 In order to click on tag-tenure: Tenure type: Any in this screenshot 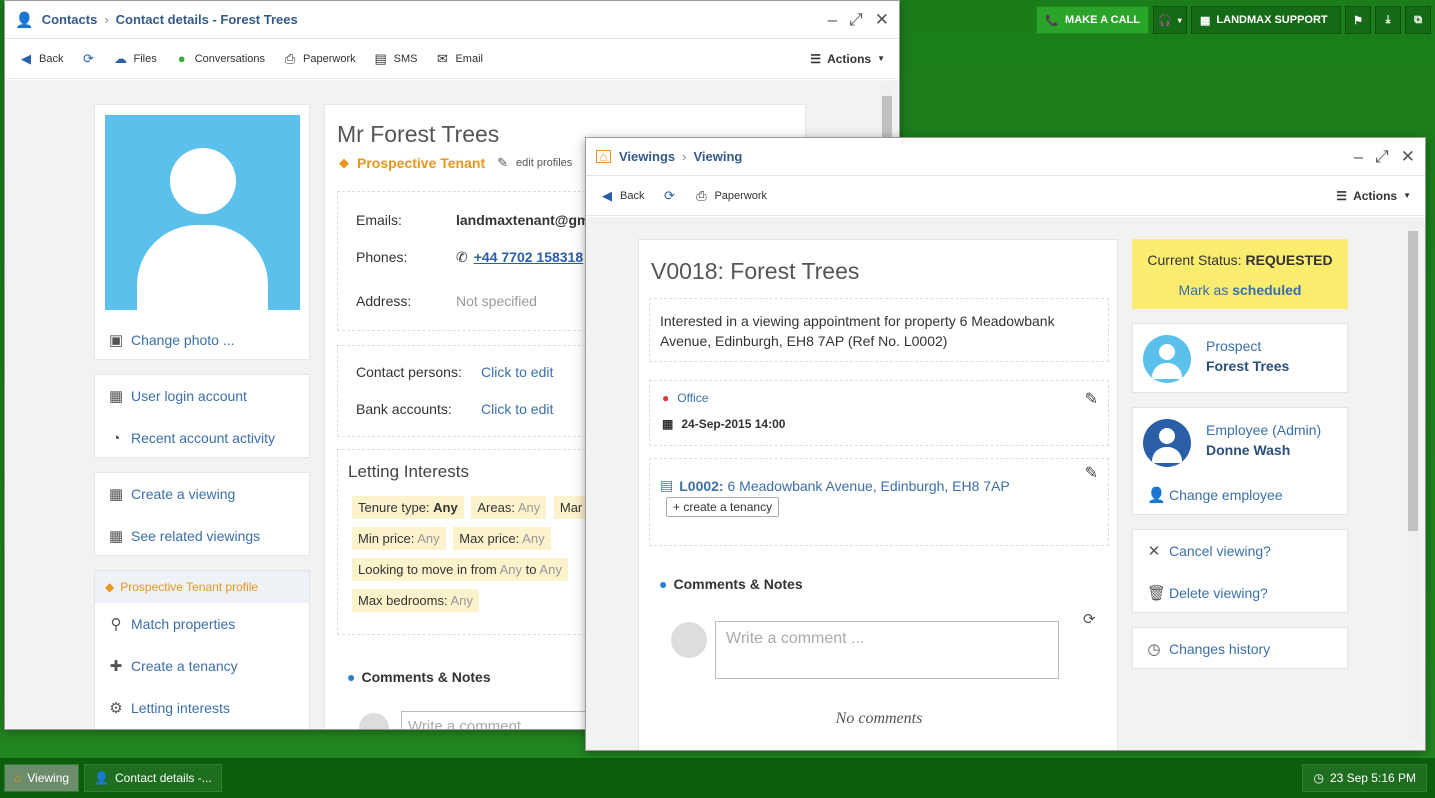, I will do `click(408, 507)`.